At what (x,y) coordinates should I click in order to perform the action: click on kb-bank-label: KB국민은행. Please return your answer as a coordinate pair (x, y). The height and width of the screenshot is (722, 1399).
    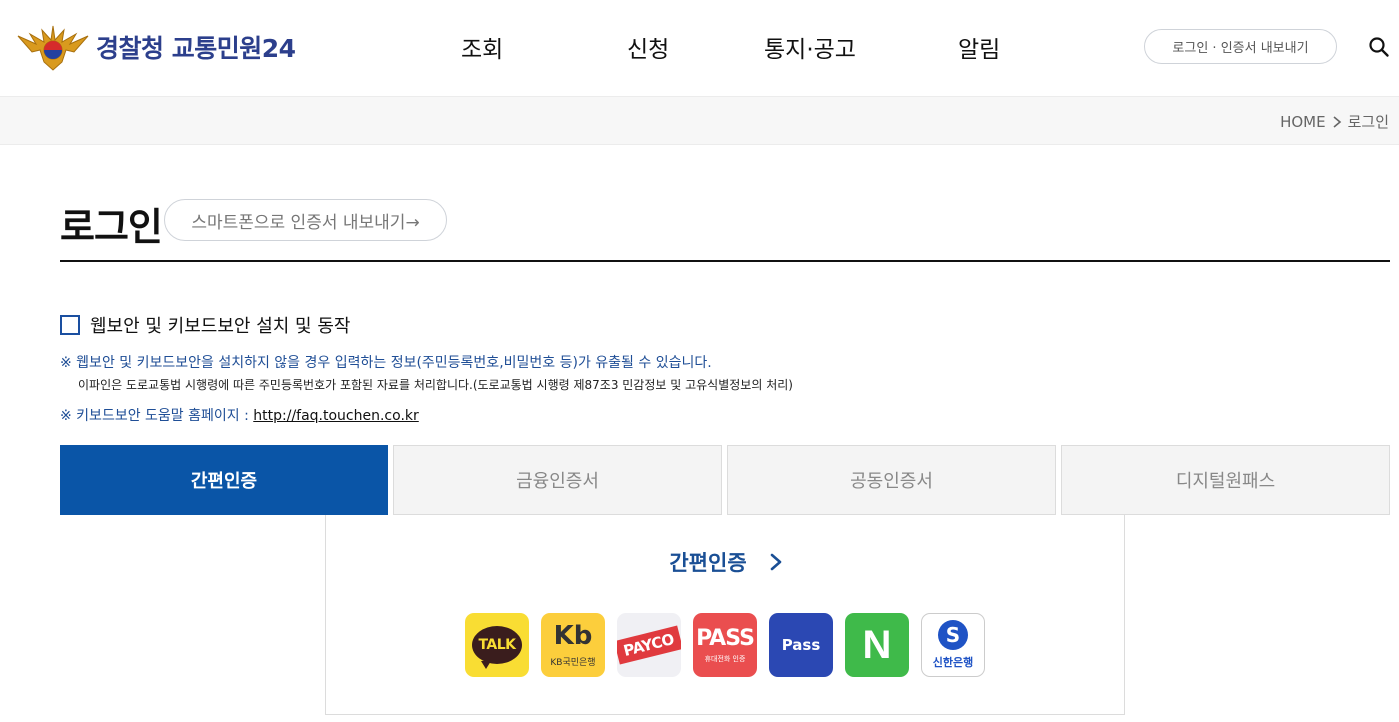
    Looking at the image, I should click on (573, 662).